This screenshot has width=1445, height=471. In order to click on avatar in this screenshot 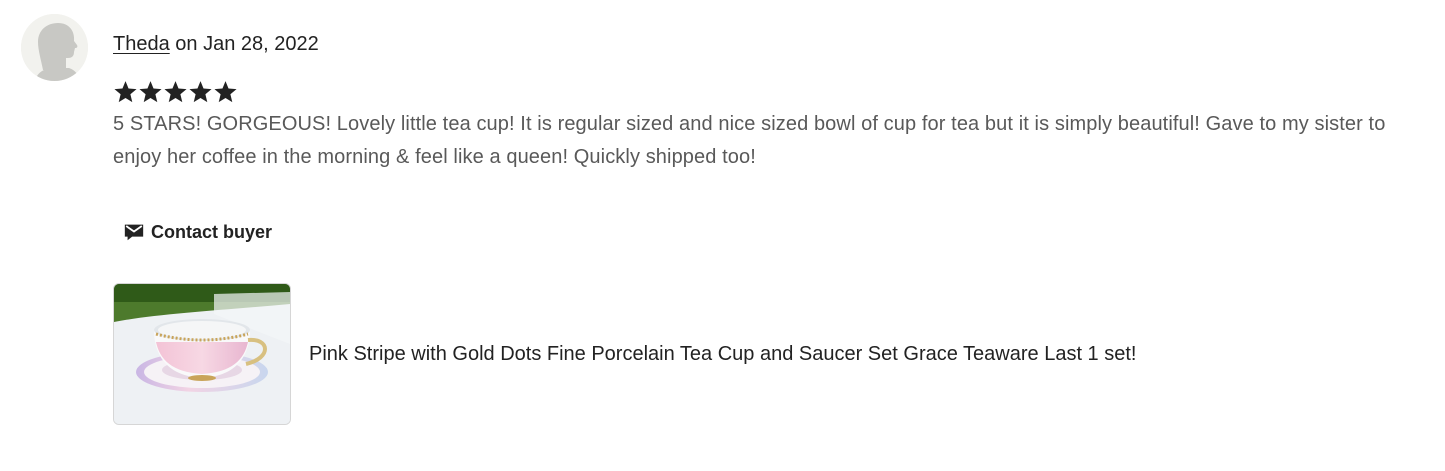, I will do `click(54, 47)`.